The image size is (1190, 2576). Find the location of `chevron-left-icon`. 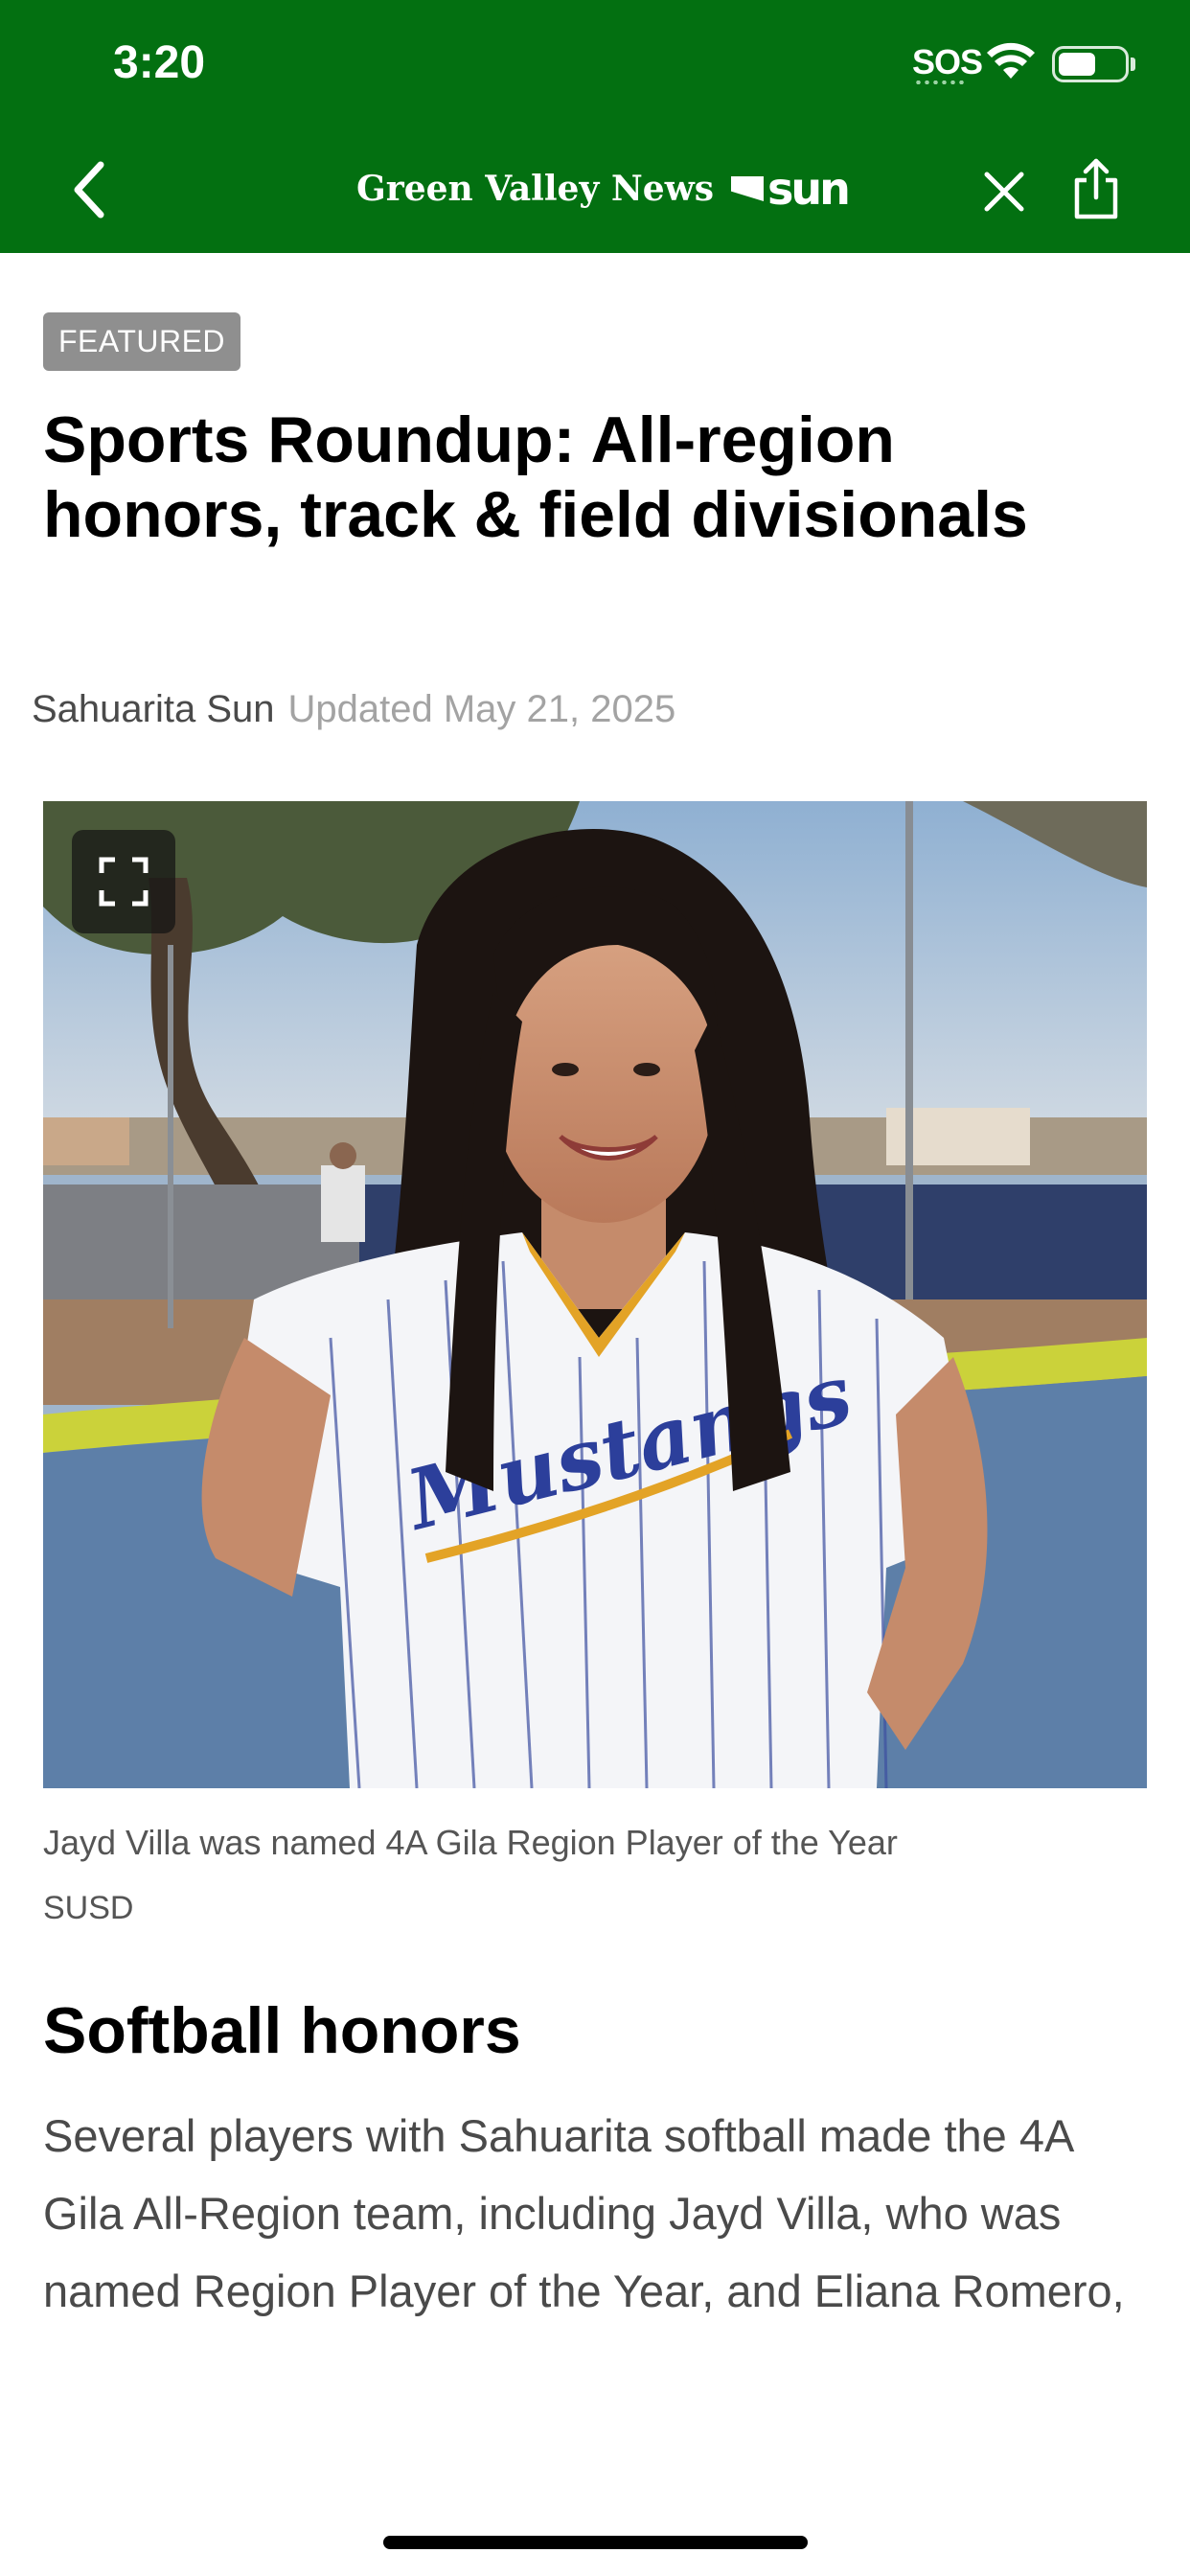

chevron-left-icon is located at coordinates (89, 189).